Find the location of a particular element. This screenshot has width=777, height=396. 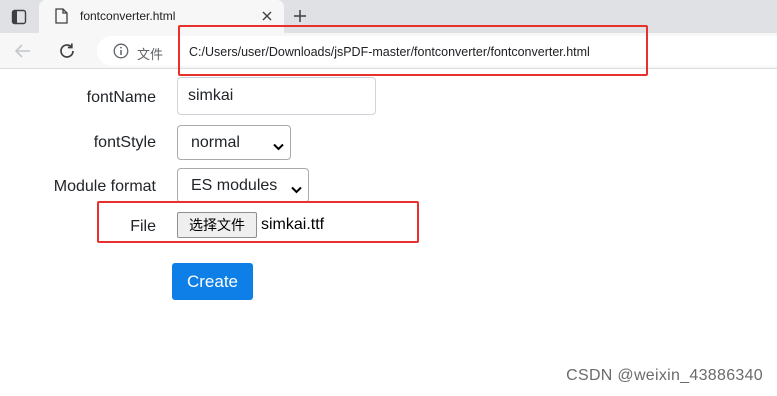

reload-icon is located at coordinates (67, 51).